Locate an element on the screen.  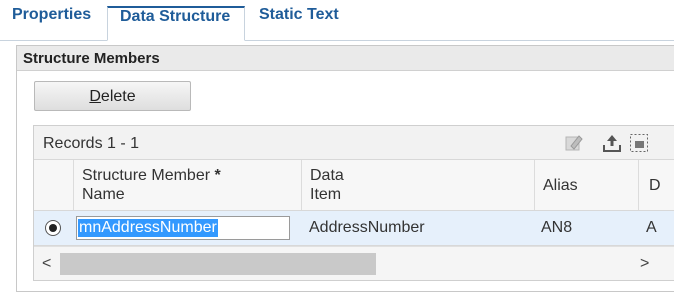
column-data-item: Data Item is located at coordinates (418, 185).